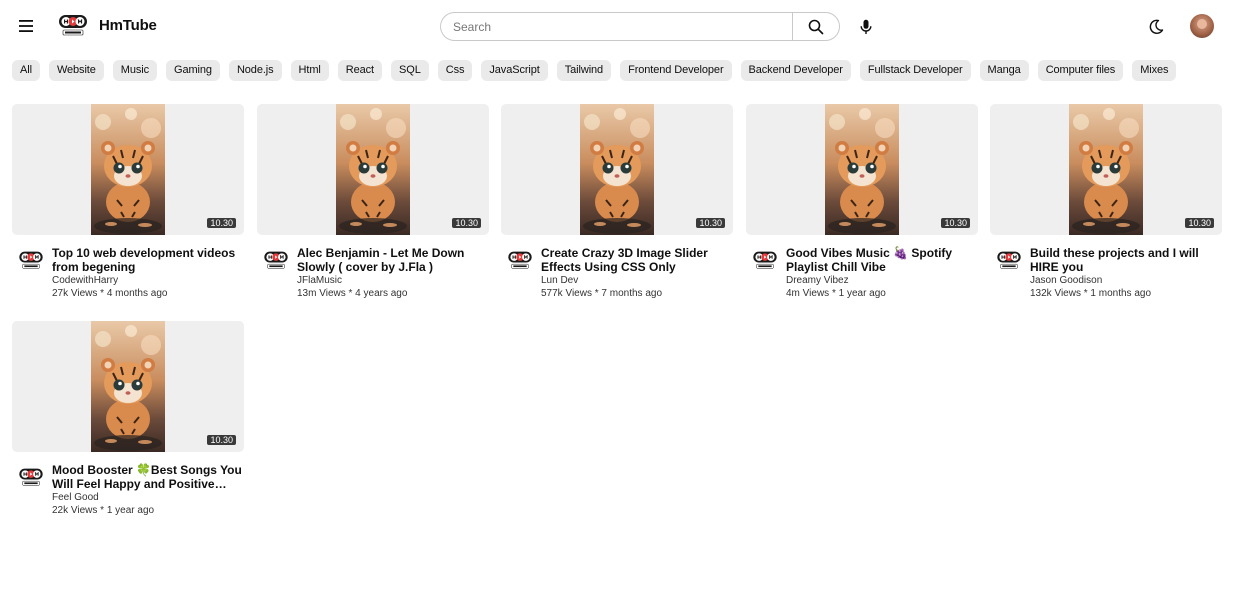 Image resolution: width=1234 pixels, height=590 pixels. Describe the element at coordinates (1126, 281) in the screenshot. I see `channel-name: Jason Goodison` at that location.